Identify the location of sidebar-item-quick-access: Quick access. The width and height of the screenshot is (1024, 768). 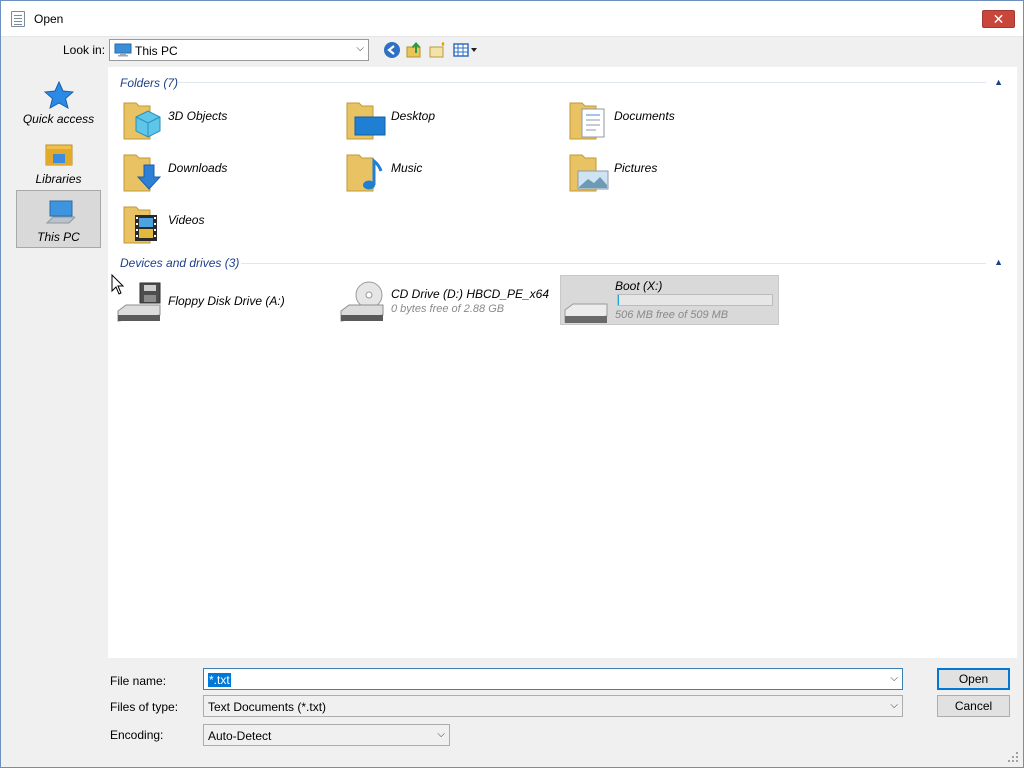
(58, 102).